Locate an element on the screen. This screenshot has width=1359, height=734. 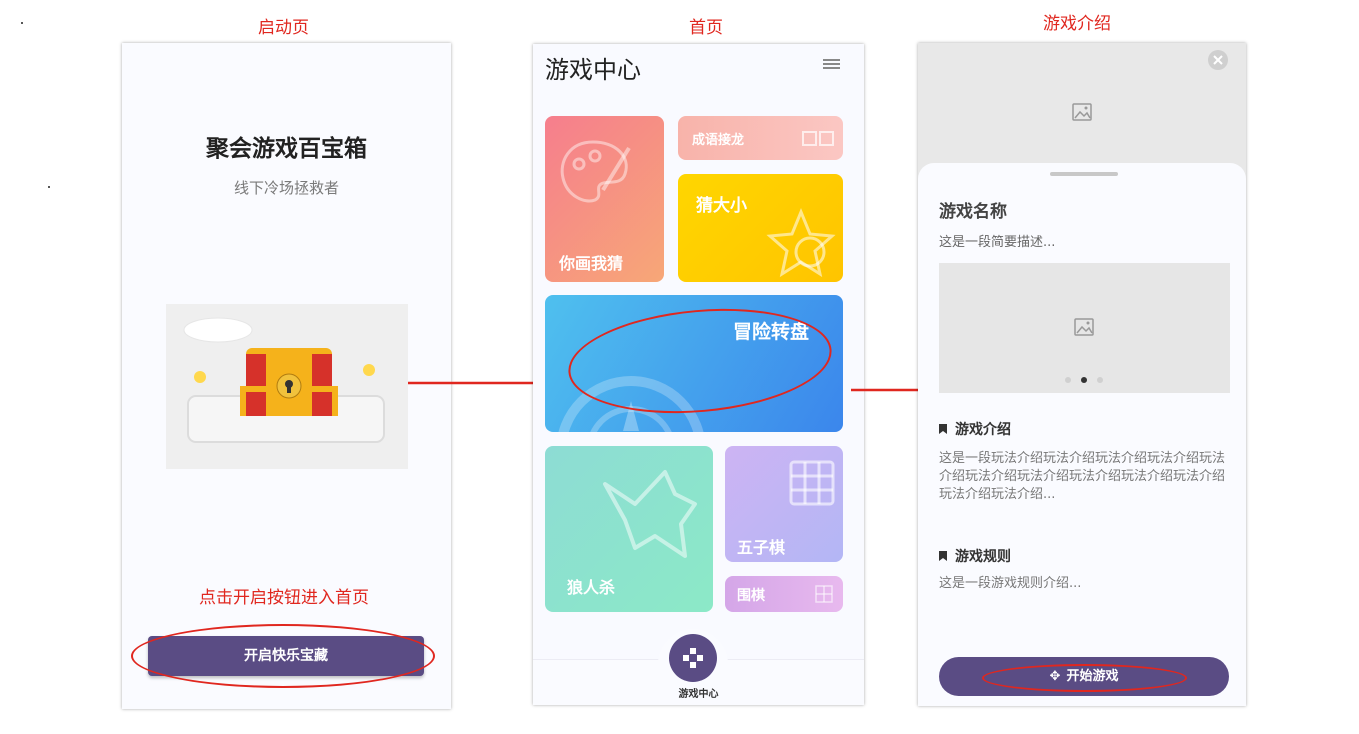
sheet-grabber is located at coordinates (1084, 174).